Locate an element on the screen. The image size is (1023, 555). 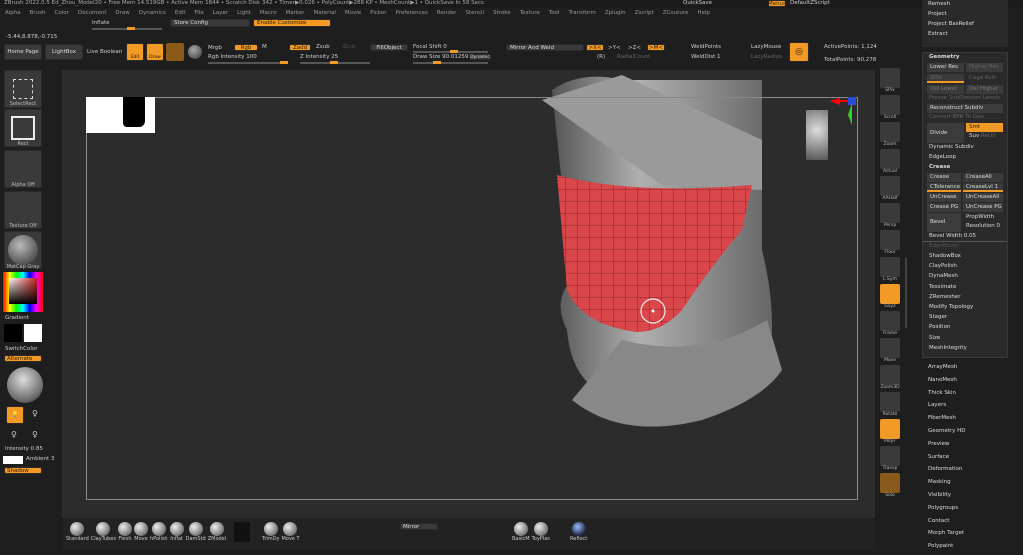
freeze-subdiv-button: Freeze SubDivision Levels is located at coordinates (965, 99).